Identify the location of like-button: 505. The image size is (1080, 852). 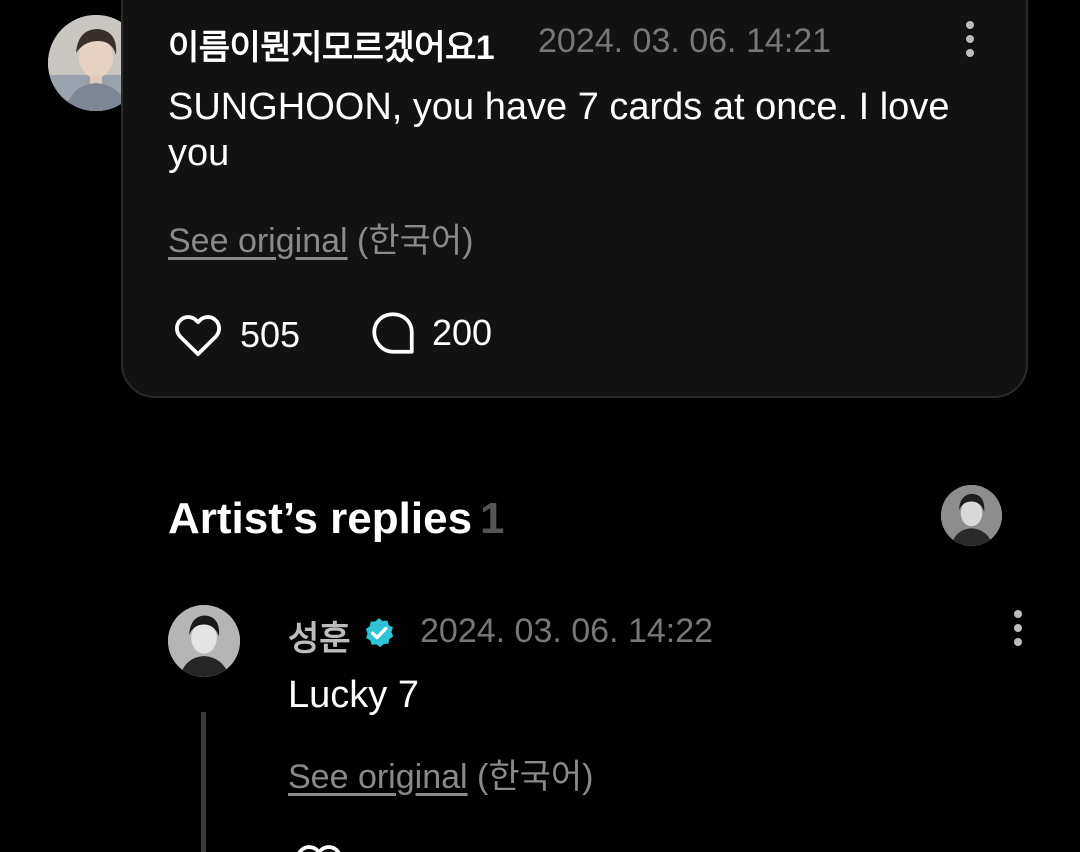
(235, 335).